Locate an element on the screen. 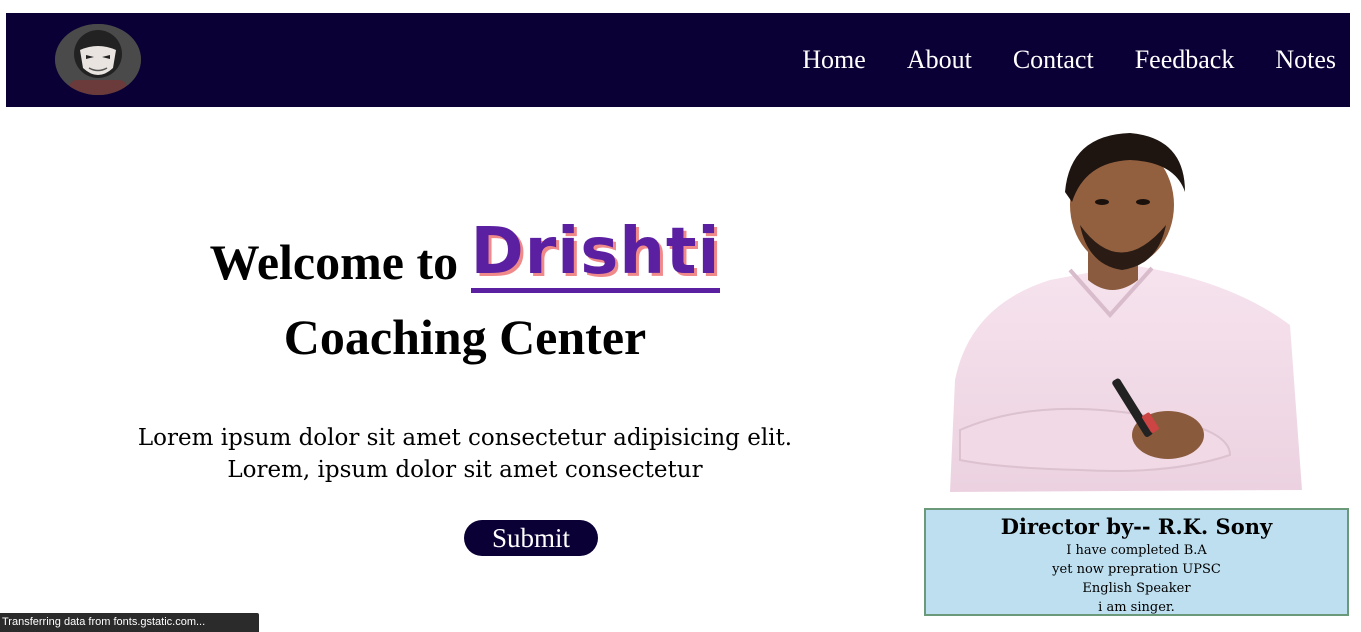 This screenshot has height=632, width=1361. submit-button: Submit is located at coordinates (531, 538).